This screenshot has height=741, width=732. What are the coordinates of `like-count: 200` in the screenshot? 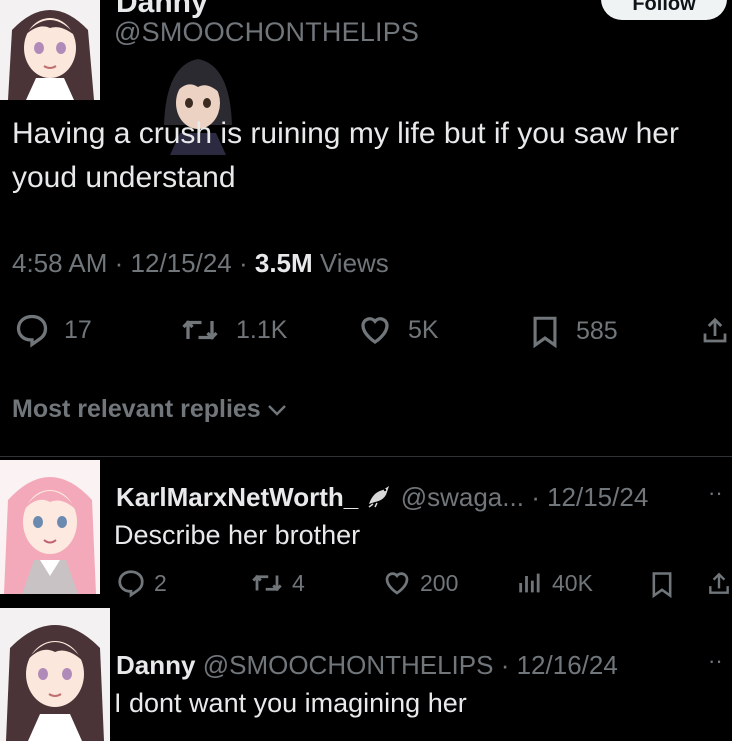 It's located at (439, 582).